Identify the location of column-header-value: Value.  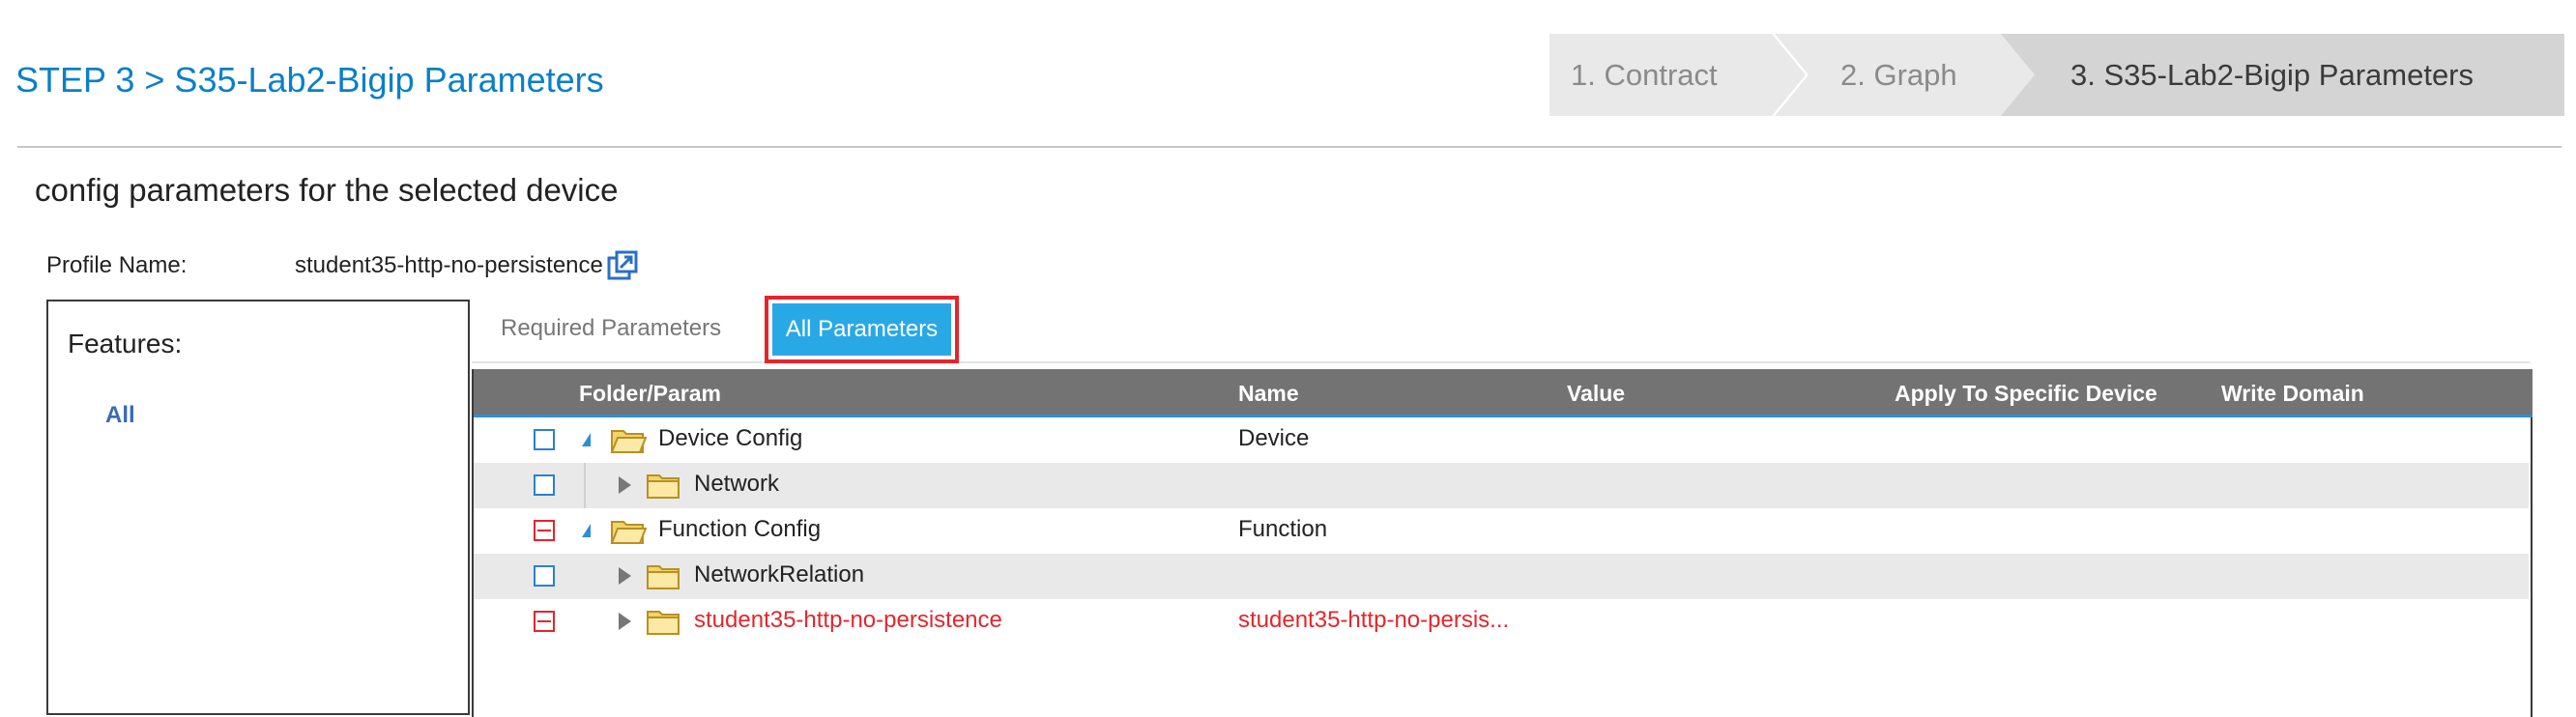
(1596, 394).